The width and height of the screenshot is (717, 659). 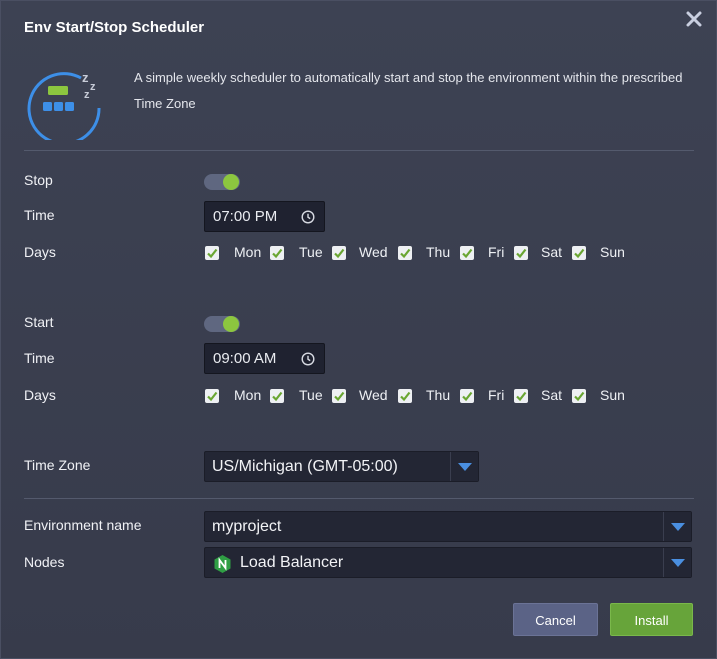 I want to click on timezone-label: Time Zone, so click(x=57, y=465).